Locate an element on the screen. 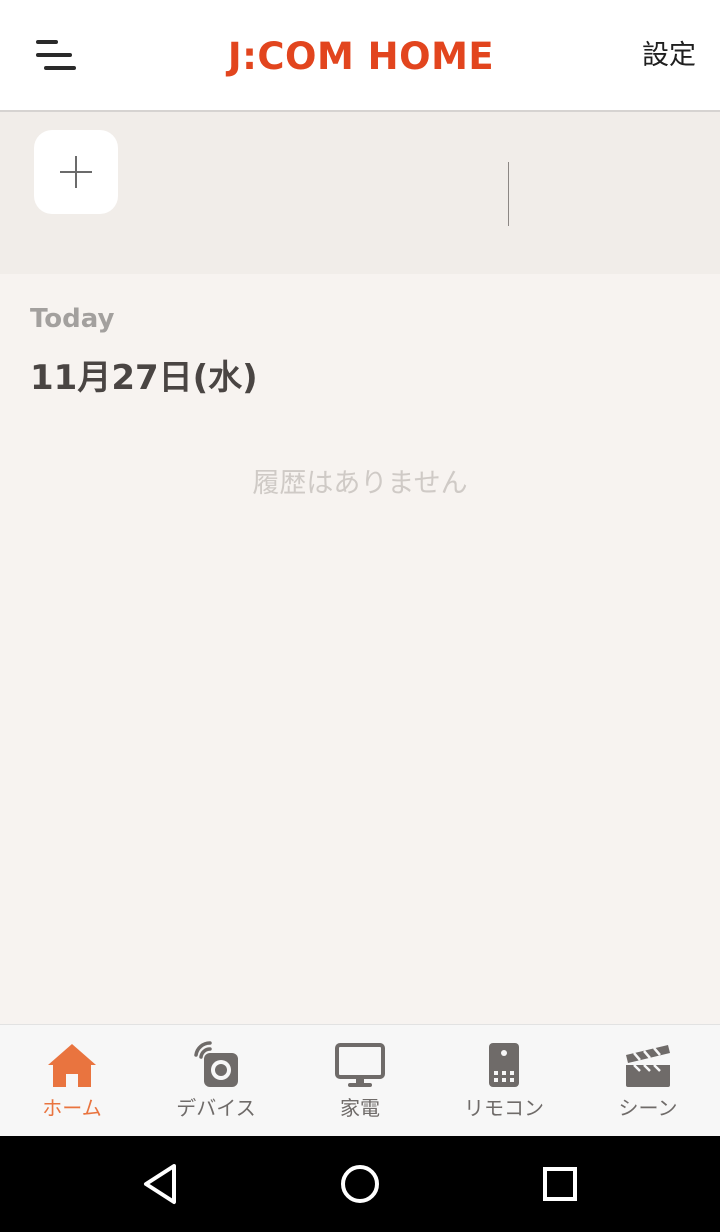  bottom-tab-bar: ホーム デバイス 家電 リモコン シーン is located at coordinates (360, 1080).